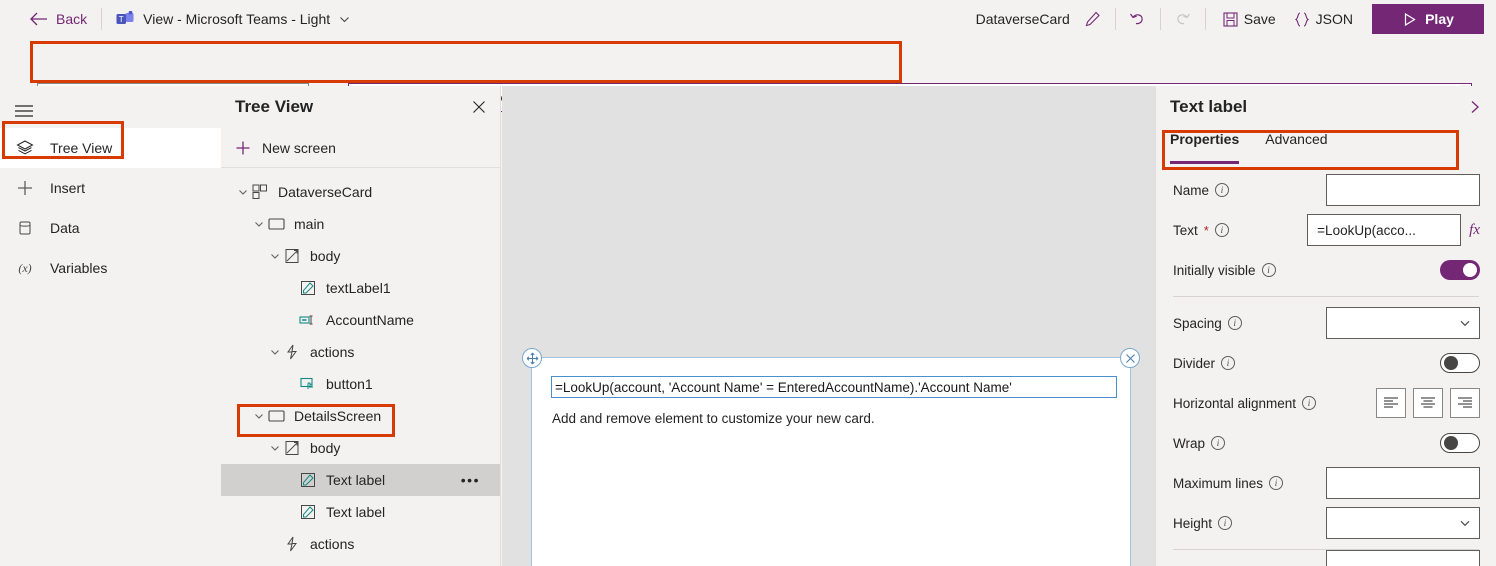 The height and width of the screenshot is (566, 1496). I want to click on tree-node-accountname: AccountName, so click(360, 320).